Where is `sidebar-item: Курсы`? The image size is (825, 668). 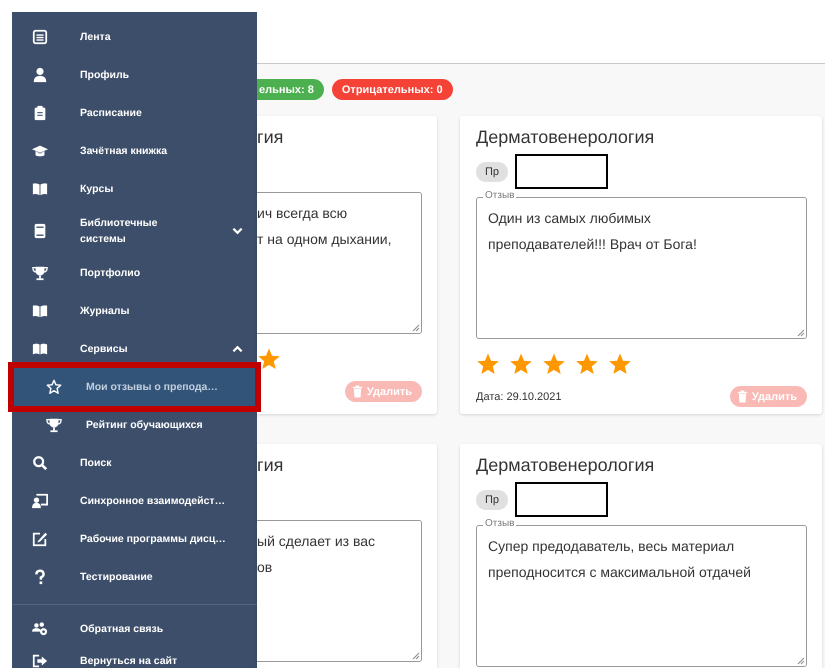
sidebar-item: Курсы is located at coordinates (134, 189).